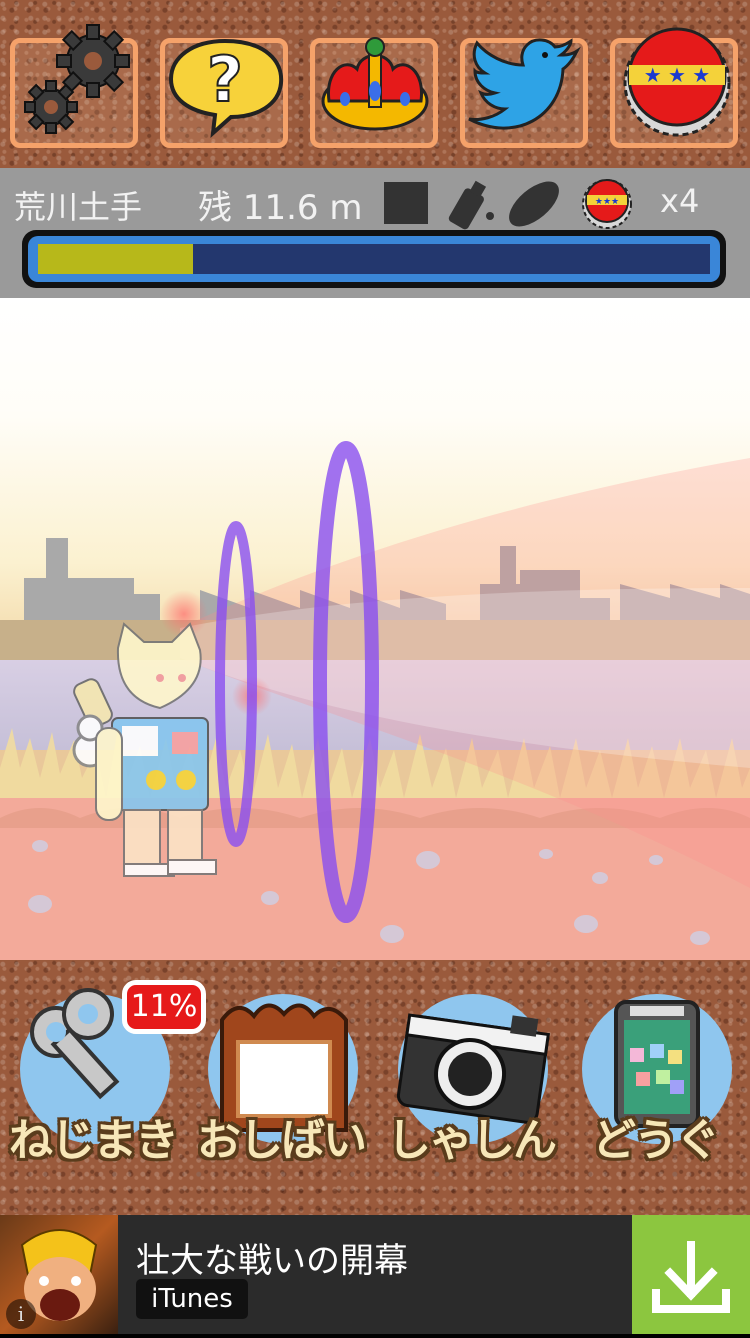  I want to click on twitter-bird-icon, so click(524, 84).